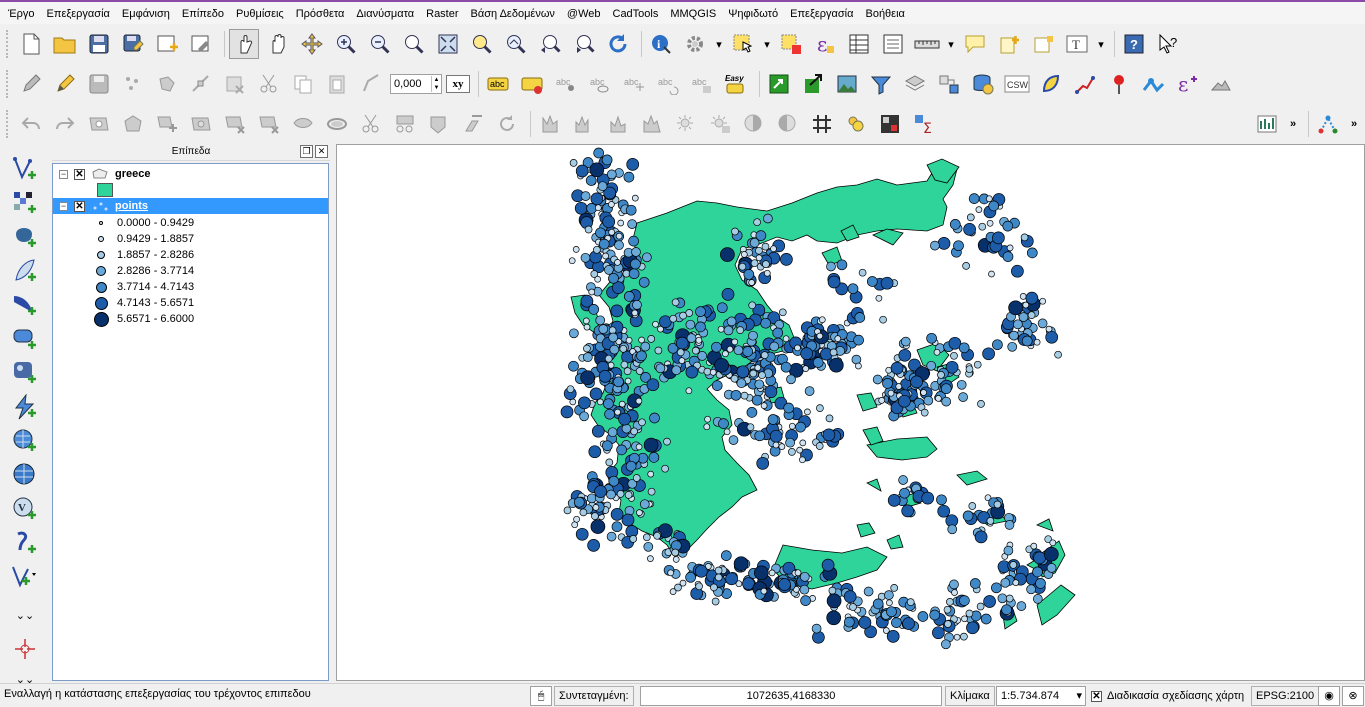 The height and width of the screenshot is (707, 1365). Describe the element at coordinates (371, 84) in the screenshot. I see `rotate-label-icon` at that location.